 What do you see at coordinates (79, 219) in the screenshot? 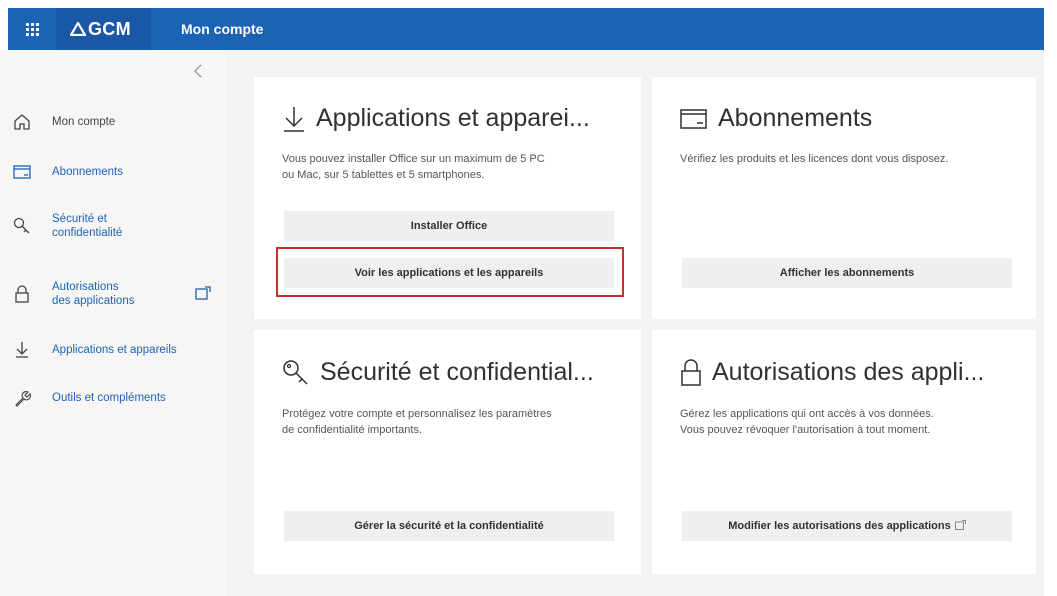
I see `label-line-1: Sécurité et` at bounding box center [79, 219].